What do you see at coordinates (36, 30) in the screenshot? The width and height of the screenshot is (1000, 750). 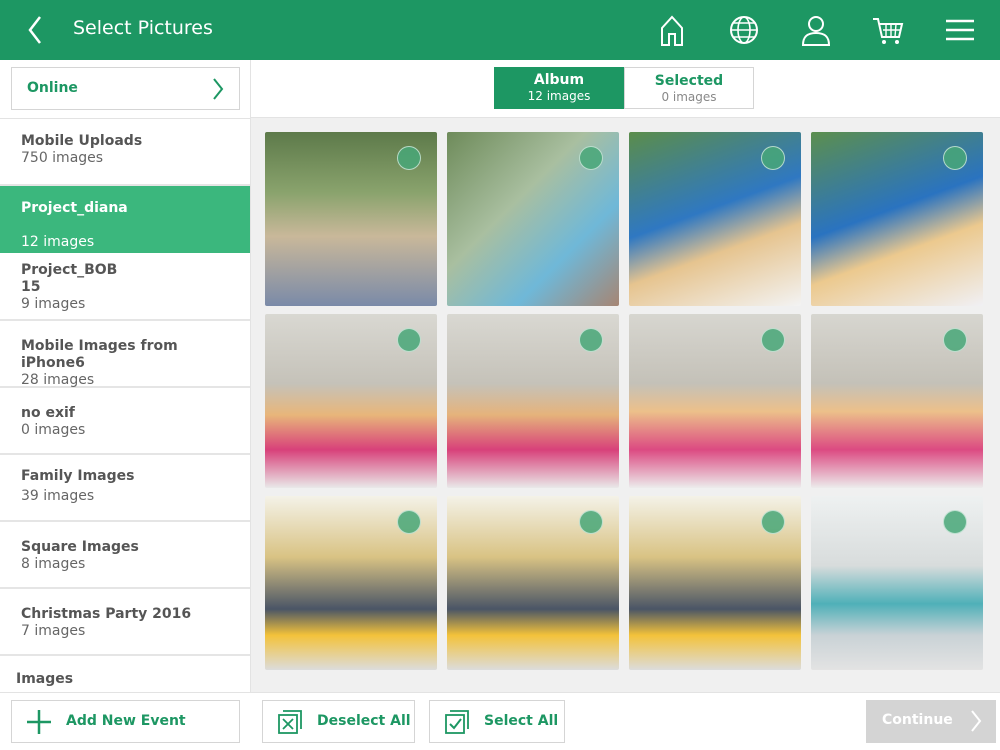 I see `back-chevron-icon` at bounding box center [36, 30].